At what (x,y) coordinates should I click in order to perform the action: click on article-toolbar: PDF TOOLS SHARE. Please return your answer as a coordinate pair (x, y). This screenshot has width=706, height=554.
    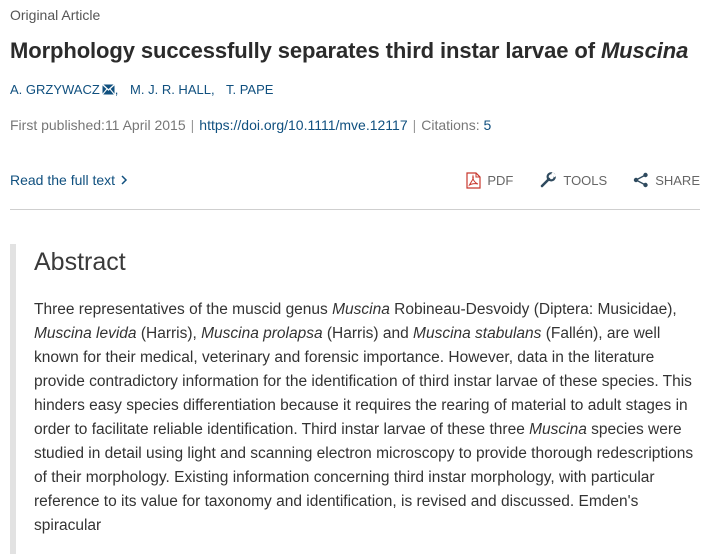
    Looking at the image, I should click on (583, 180).